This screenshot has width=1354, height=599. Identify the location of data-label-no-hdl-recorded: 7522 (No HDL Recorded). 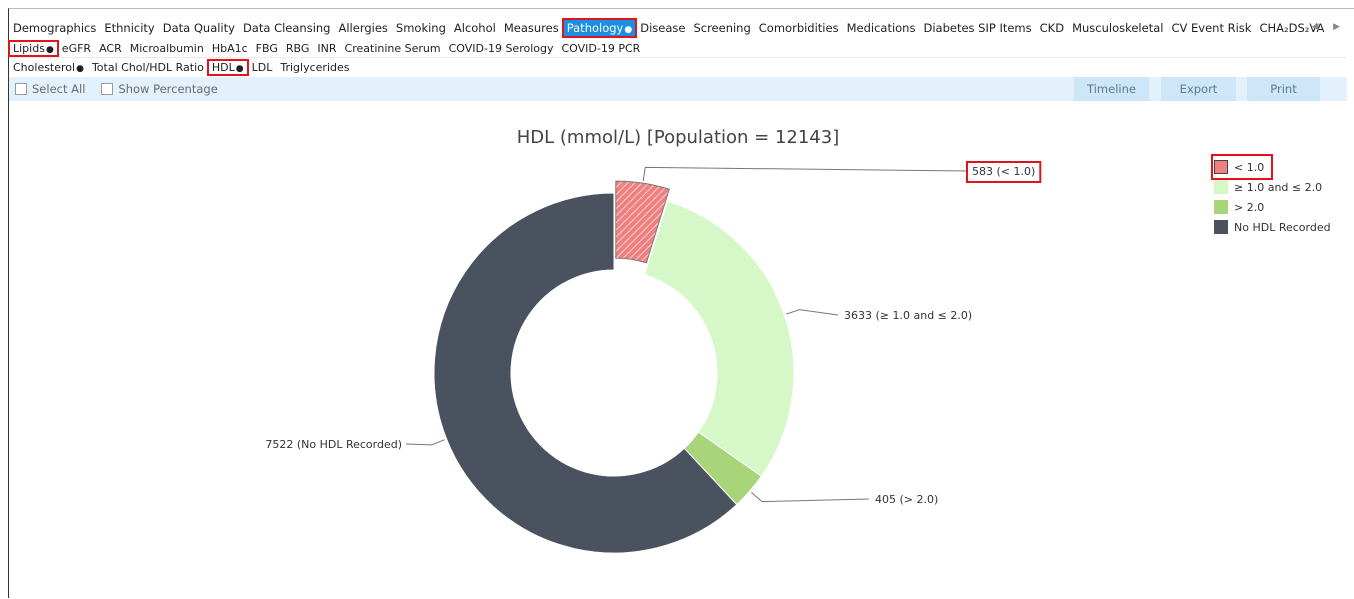
(333, 444).